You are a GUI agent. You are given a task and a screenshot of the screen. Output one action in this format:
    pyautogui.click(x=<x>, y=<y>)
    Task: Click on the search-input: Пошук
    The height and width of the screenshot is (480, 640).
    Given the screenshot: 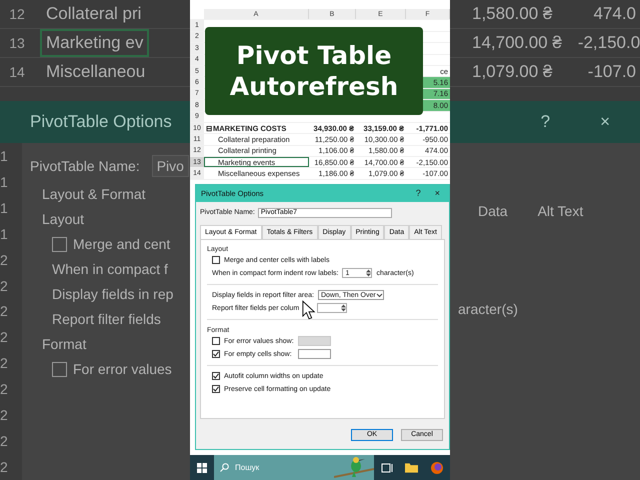 What is the action you would take?
    pyautogui.click(x=253, y=467)
    